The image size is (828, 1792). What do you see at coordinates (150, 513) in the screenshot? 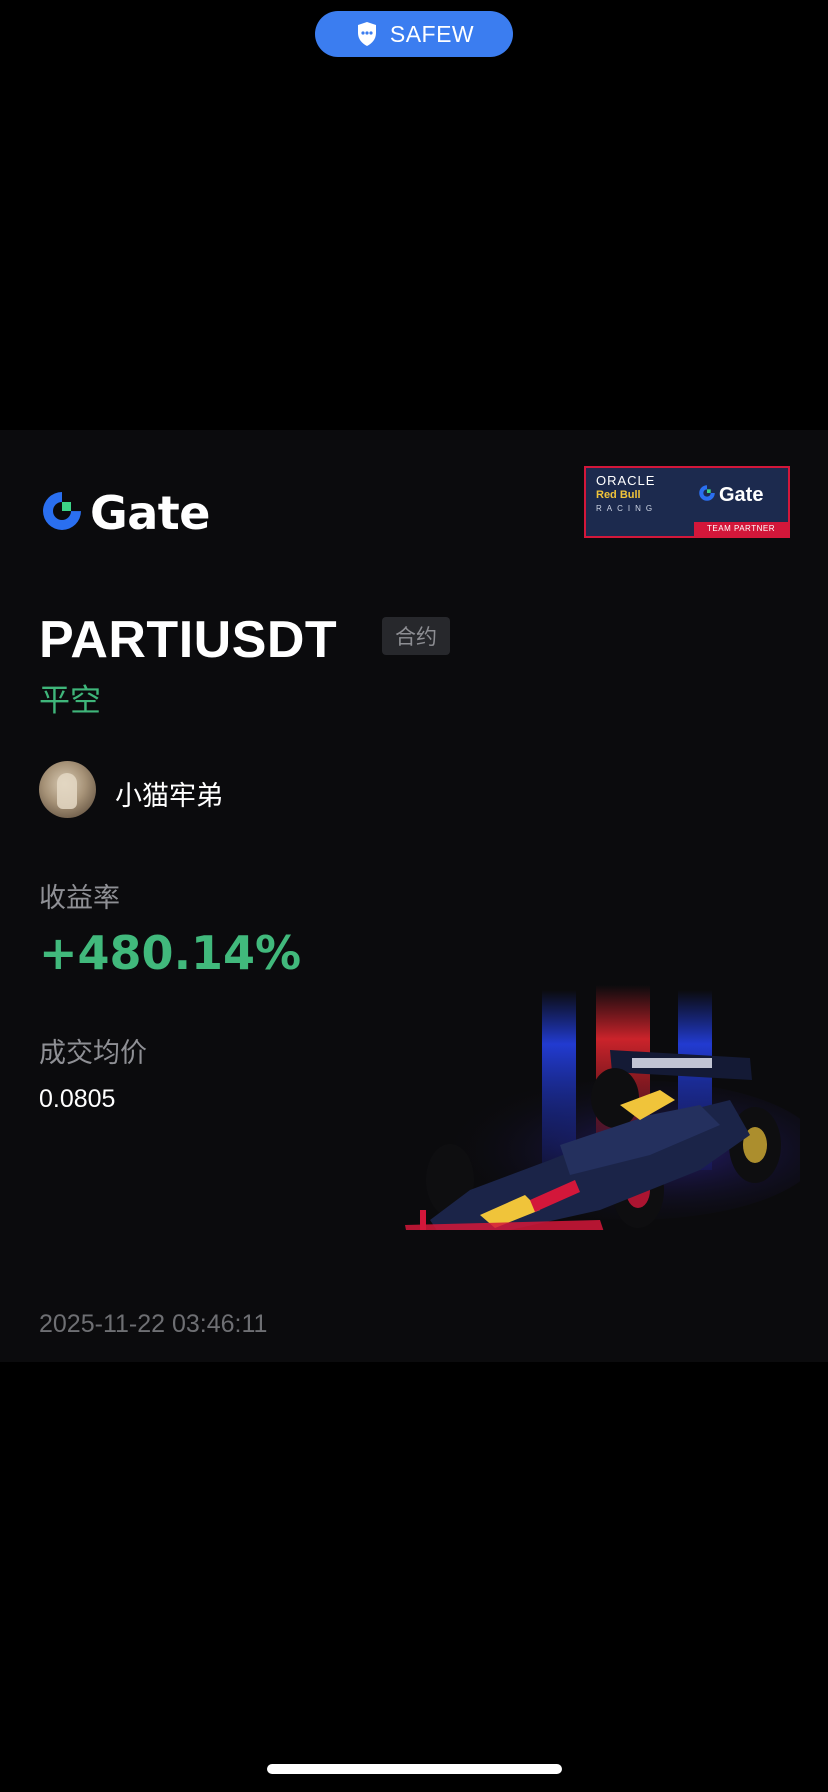
I see `gate-wordmark: Gate` at bounding box center [150, 513].